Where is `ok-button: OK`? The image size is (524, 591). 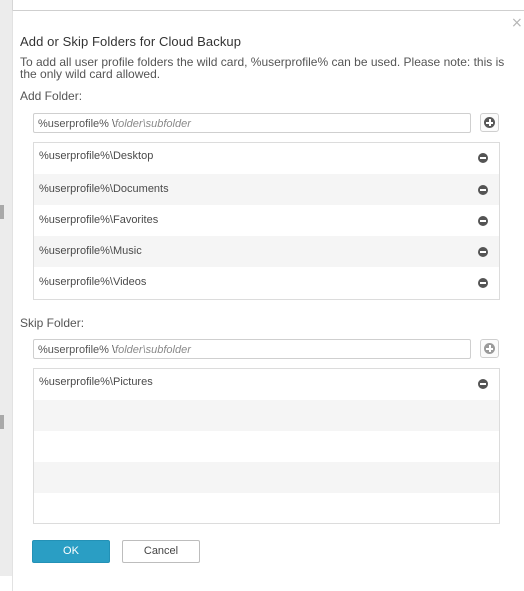 ok-button: OK is located at coordinates (71, 551).